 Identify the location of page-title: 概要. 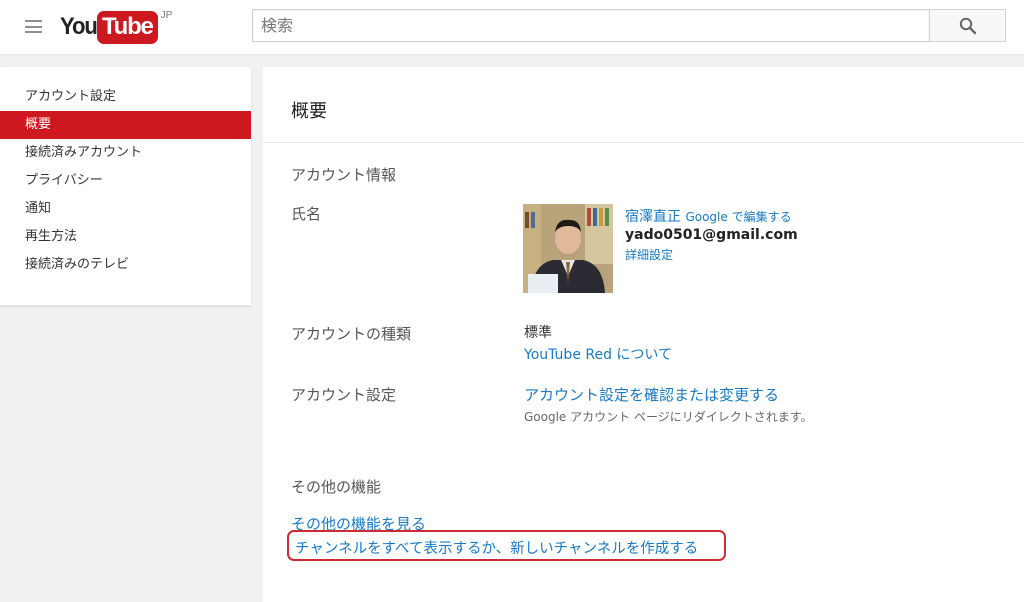
(309, 111).